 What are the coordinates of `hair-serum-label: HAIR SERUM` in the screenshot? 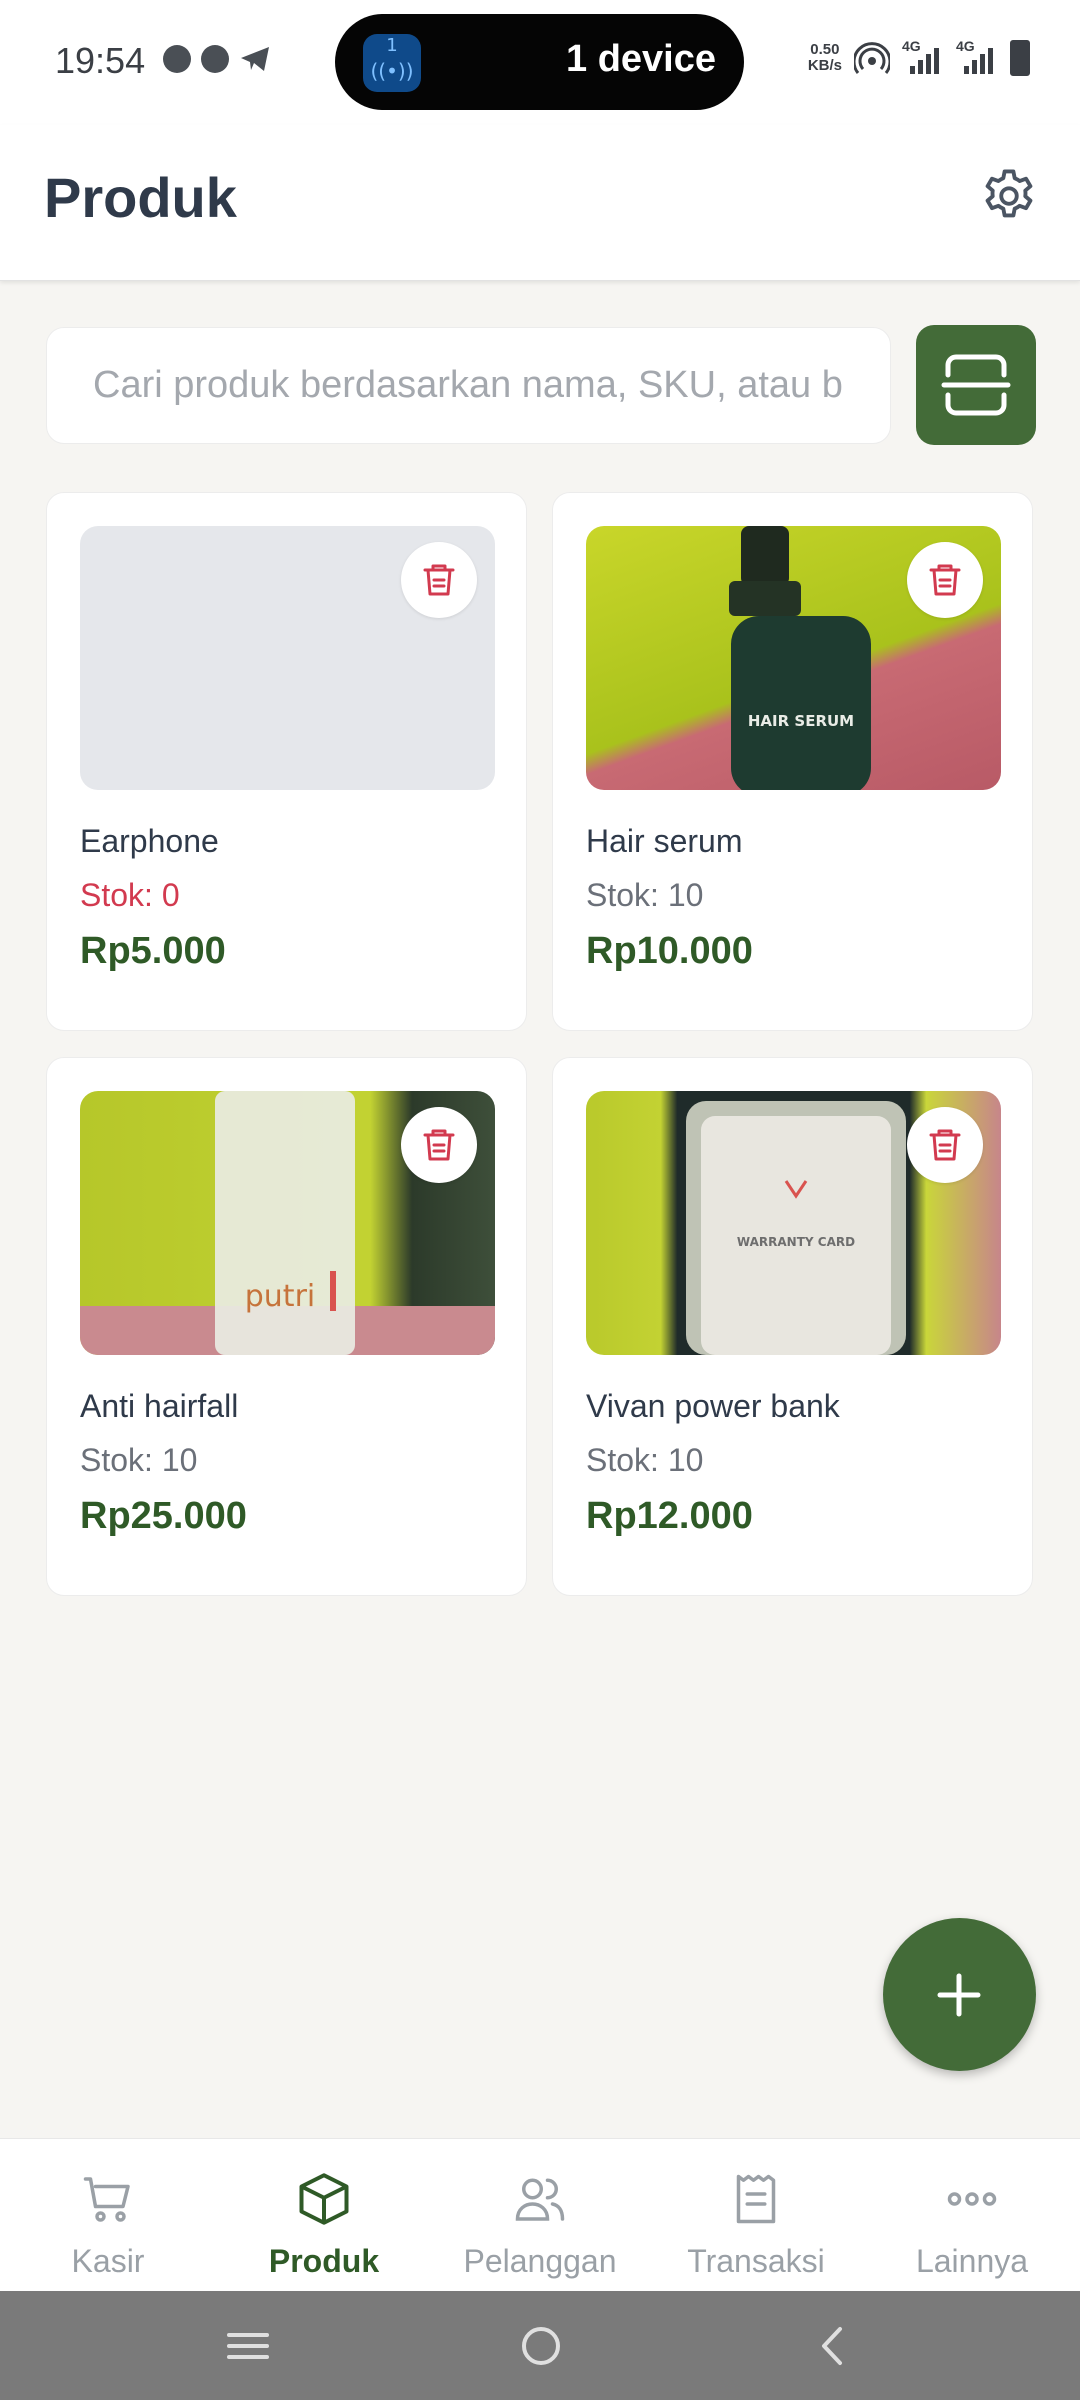 It's located at (801, 721).